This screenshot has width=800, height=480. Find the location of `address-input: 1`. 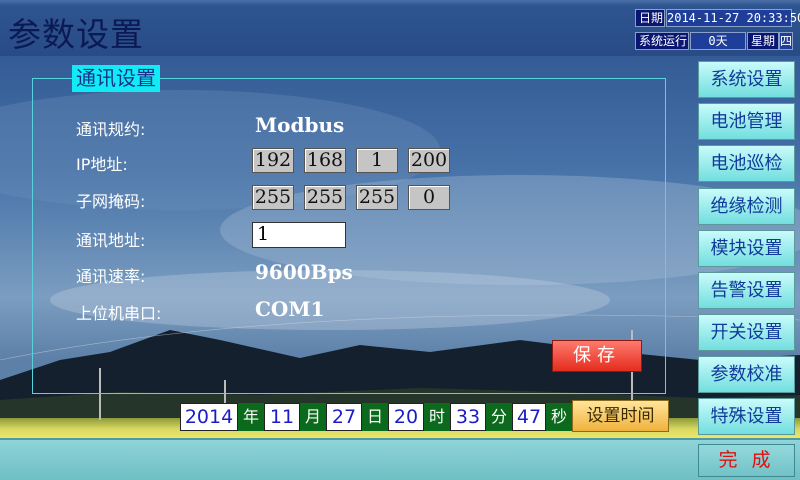

address-input: 1 is located at coordinates (299, 235).